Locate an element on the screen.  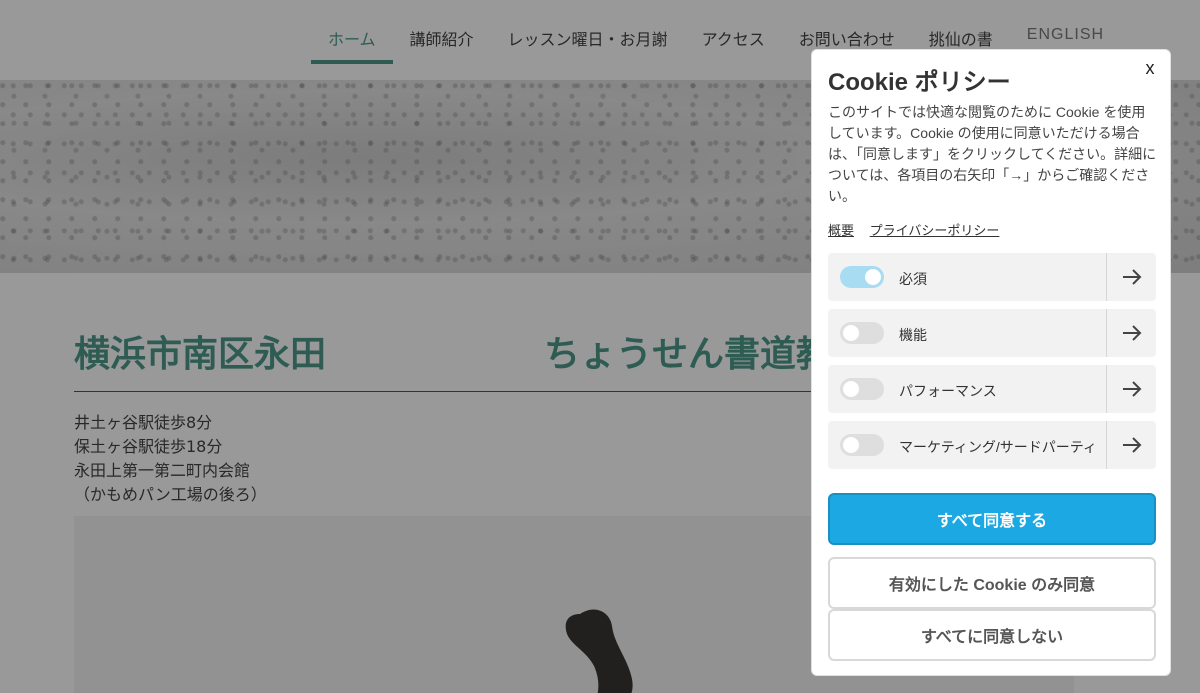
accept-selected-button: 有効にした Cookie のみ同意 is located at coordinates (992, 583).